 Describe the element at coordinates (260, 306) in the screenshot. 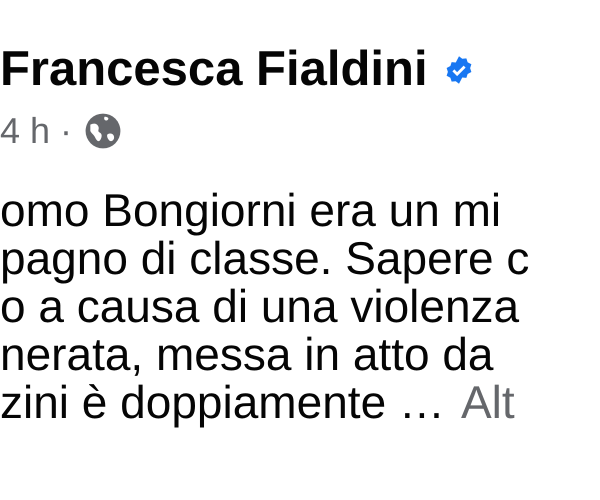

I see `post-text-line: o a causa di una violenza` at that location.